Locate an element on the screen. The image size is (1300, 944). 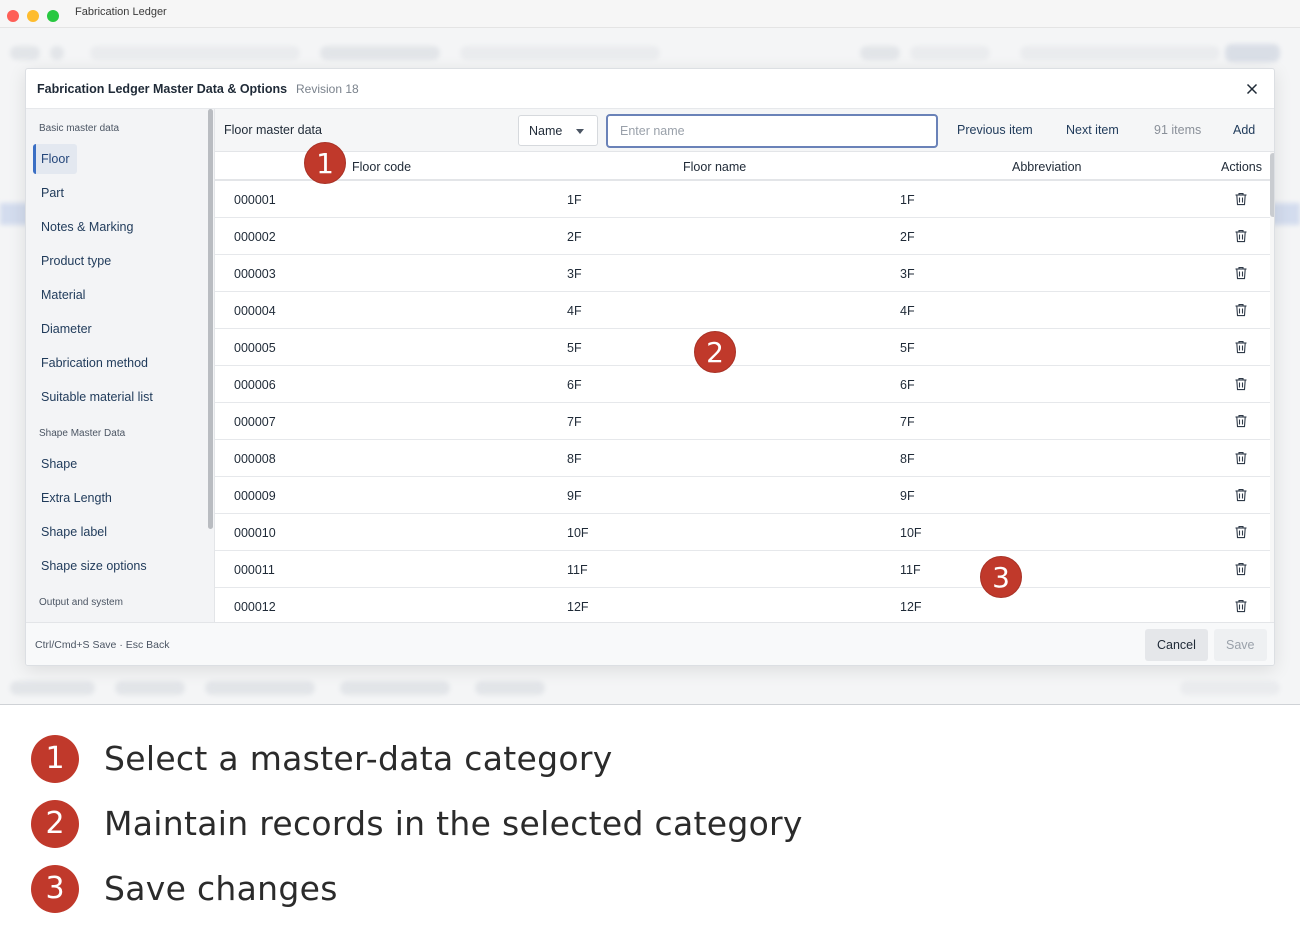
table-row: 000012 12F 12F is located at coordinates (742, 605).